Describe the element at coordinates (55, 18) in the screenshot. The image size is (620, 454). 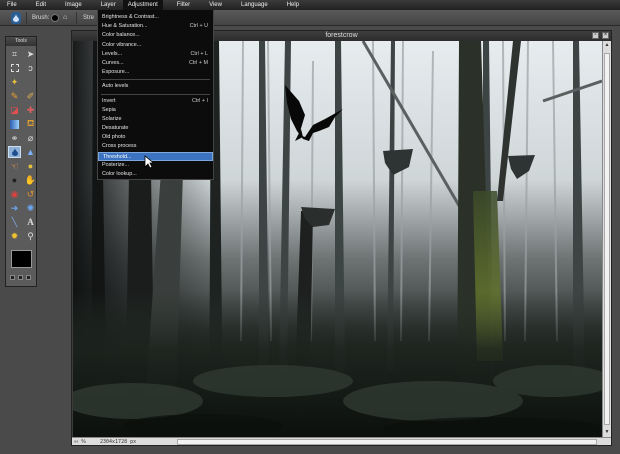
I see `brush-preview` at that location.